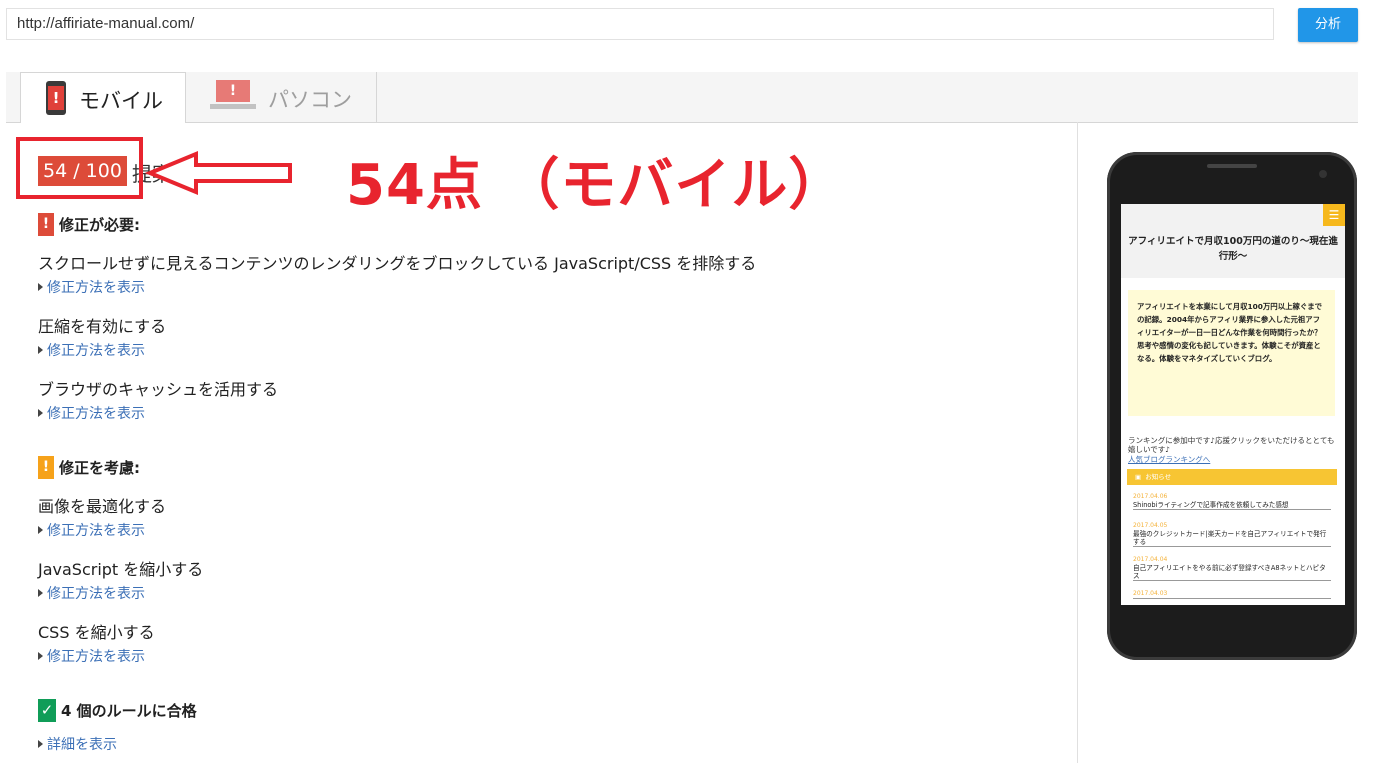 This screenshot has width=1378, height=763. I want to click on desktop-warning-icon: !, so click(233, 95).